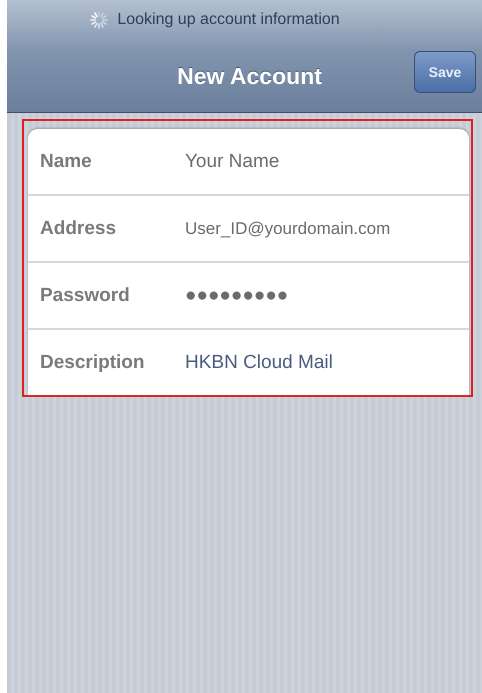 This screenshot has width=482, height=693. What do you see at coordinates (79, 229) in the screenshot?
I see `field-label: Address` at bounding box center [79, 229].